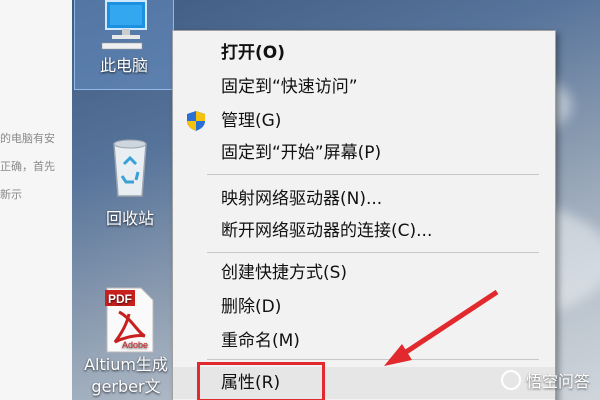  I want to click on menu-item-rename: 重命名(M), so click(364, 341).